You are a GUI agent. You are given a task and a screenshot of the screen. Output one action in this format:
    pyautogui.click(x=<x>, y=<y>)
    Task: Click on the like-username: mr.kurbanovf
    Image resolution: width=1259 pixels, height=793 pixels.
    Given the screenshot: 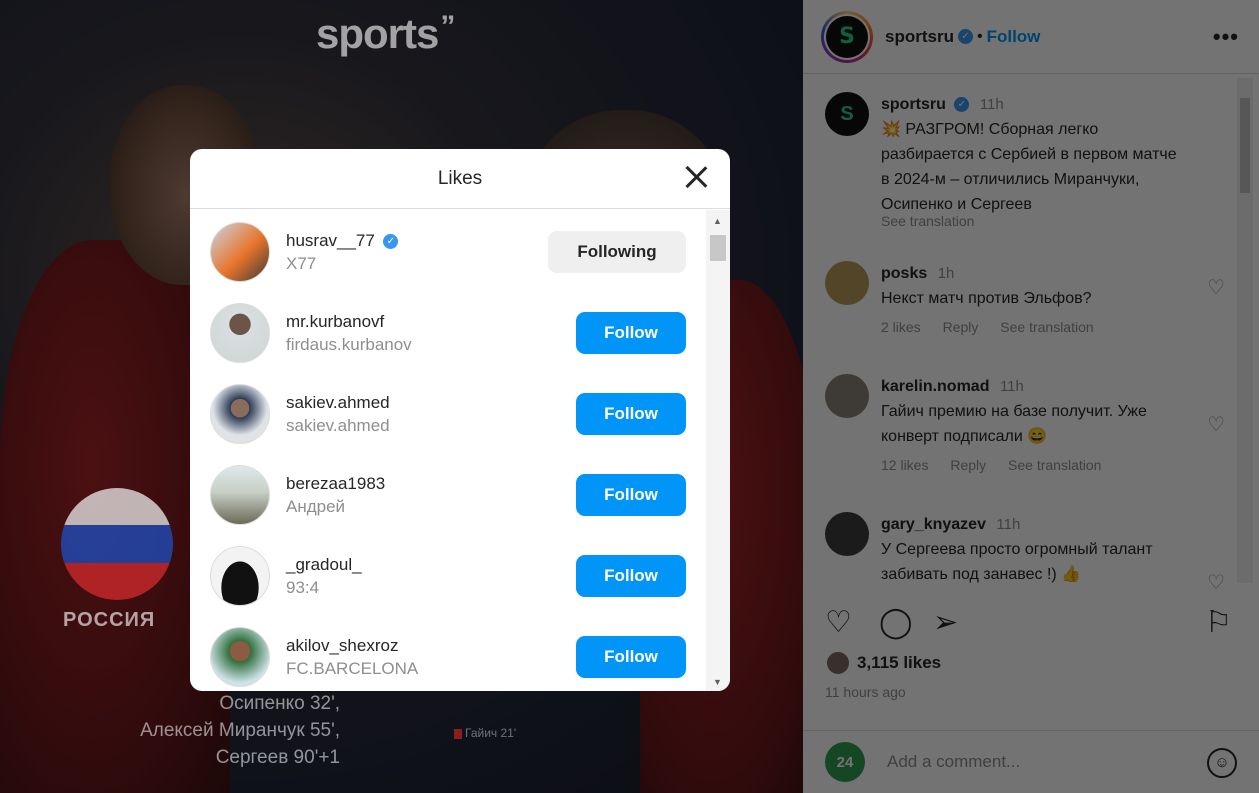 What is the action you would take?
    pyautogui.click(x=431, y=322)
    